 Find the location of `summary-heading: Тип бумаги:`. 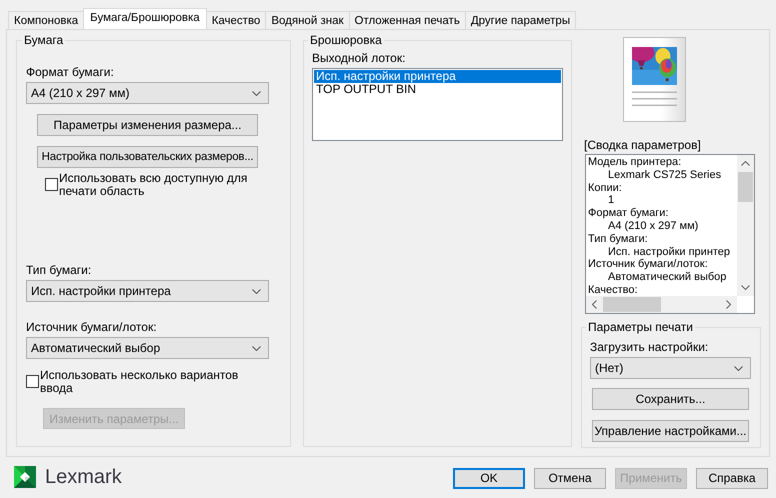

summary-heading: Тип бумаги: is located at coordinates (618, 239).